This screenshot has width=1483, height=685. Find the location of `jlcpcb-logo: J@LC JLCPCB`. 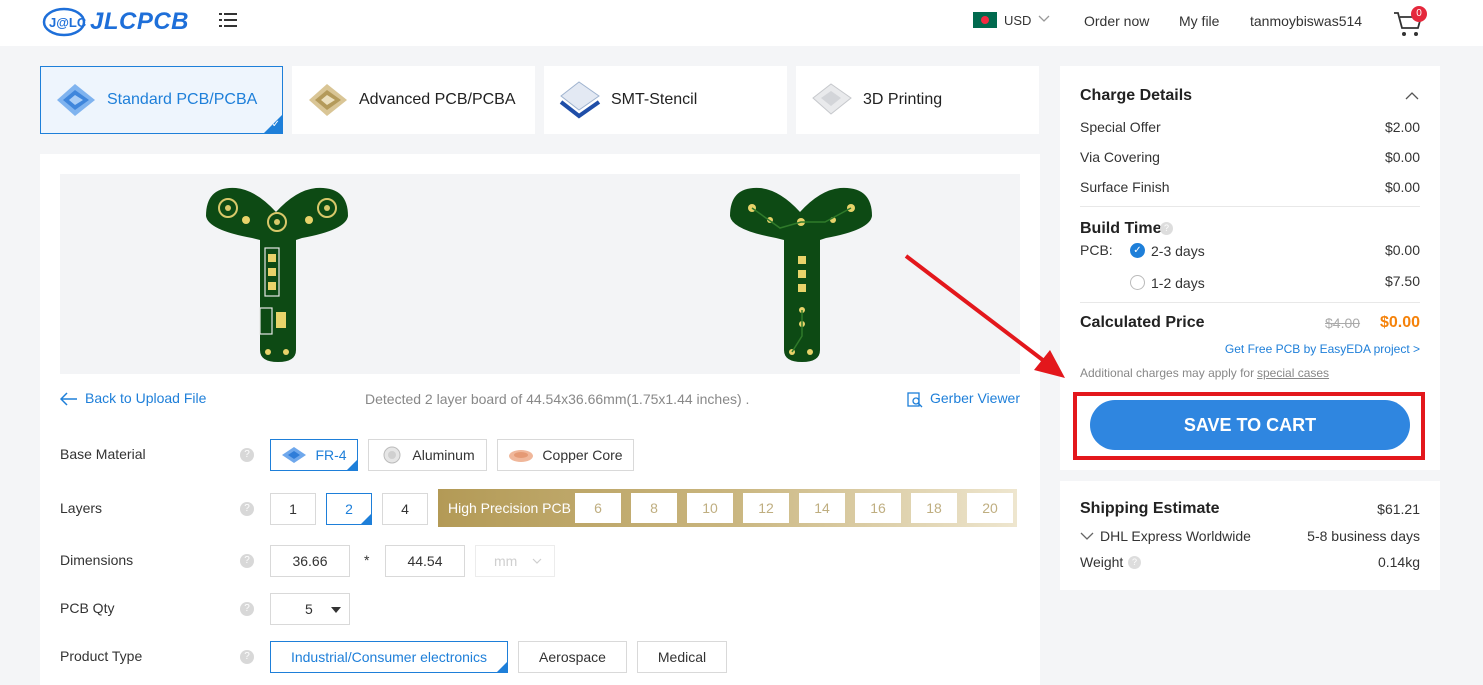

jlcpcb-logo: J@LC JLCPCB is located at coordinates (115, 22).